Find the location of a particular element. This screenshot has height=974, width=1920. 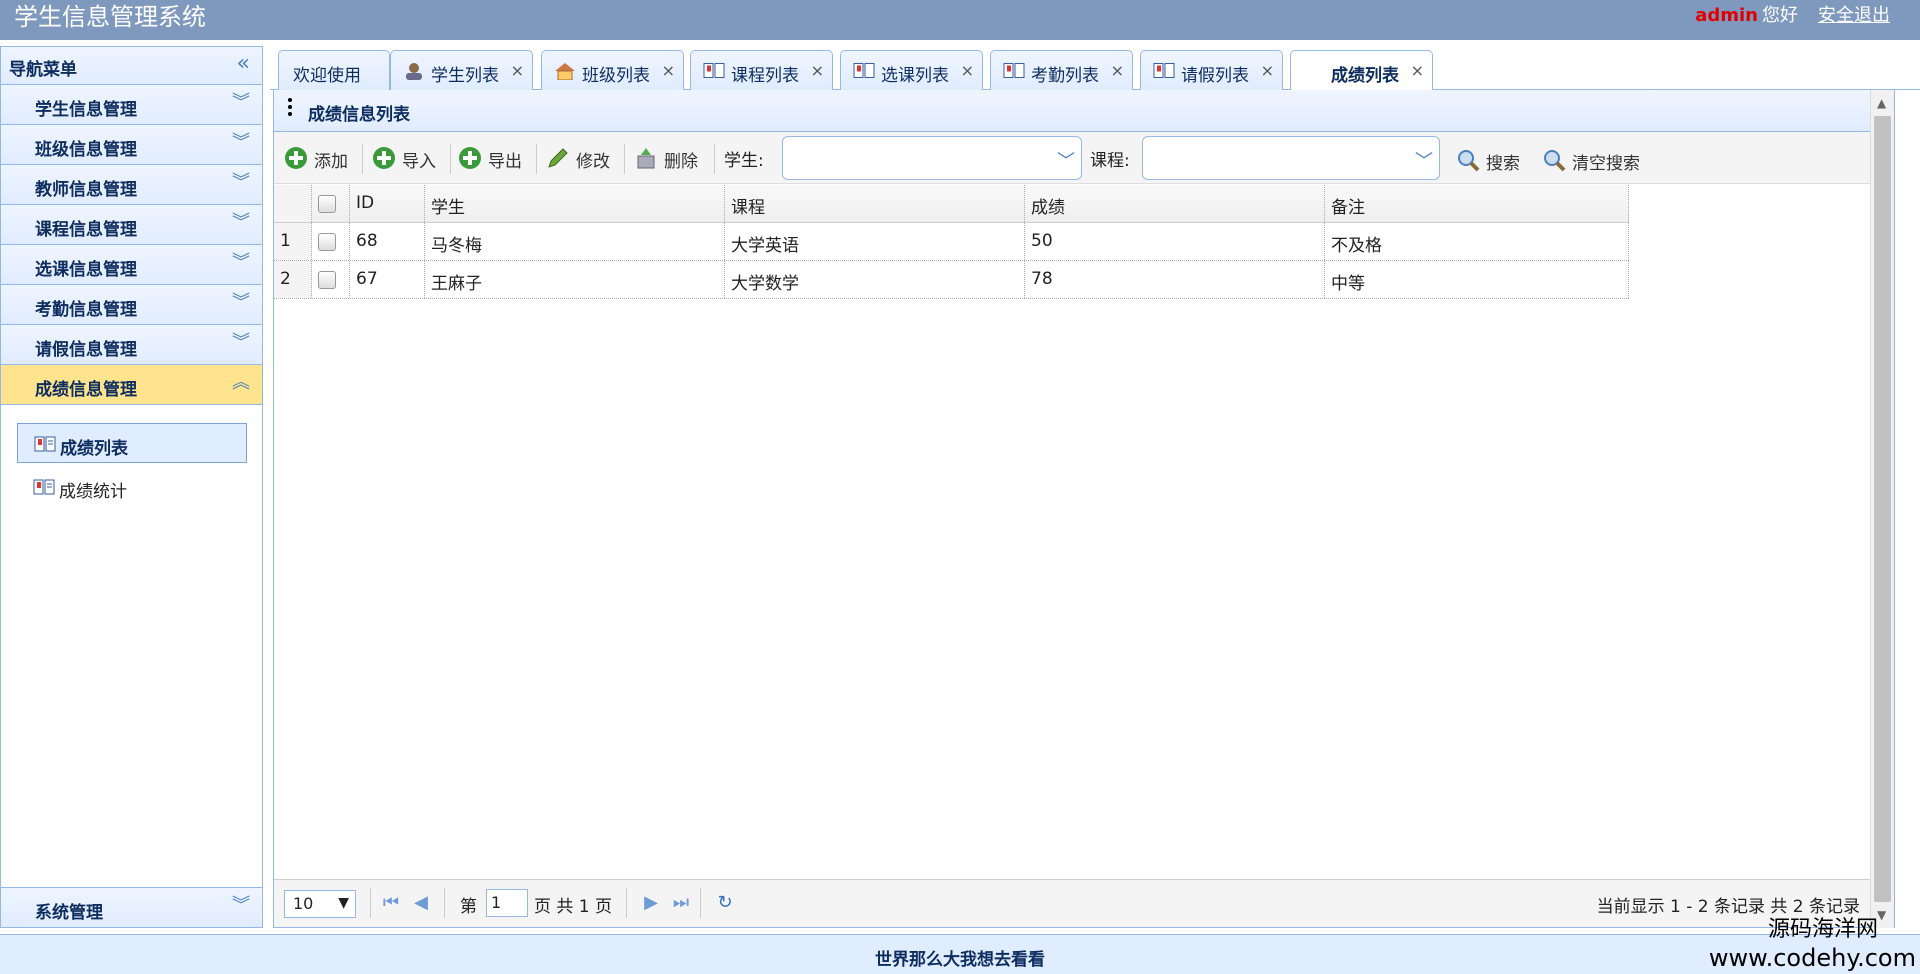

button-label: 清空搜索 is located at coordinates (1606, 164).